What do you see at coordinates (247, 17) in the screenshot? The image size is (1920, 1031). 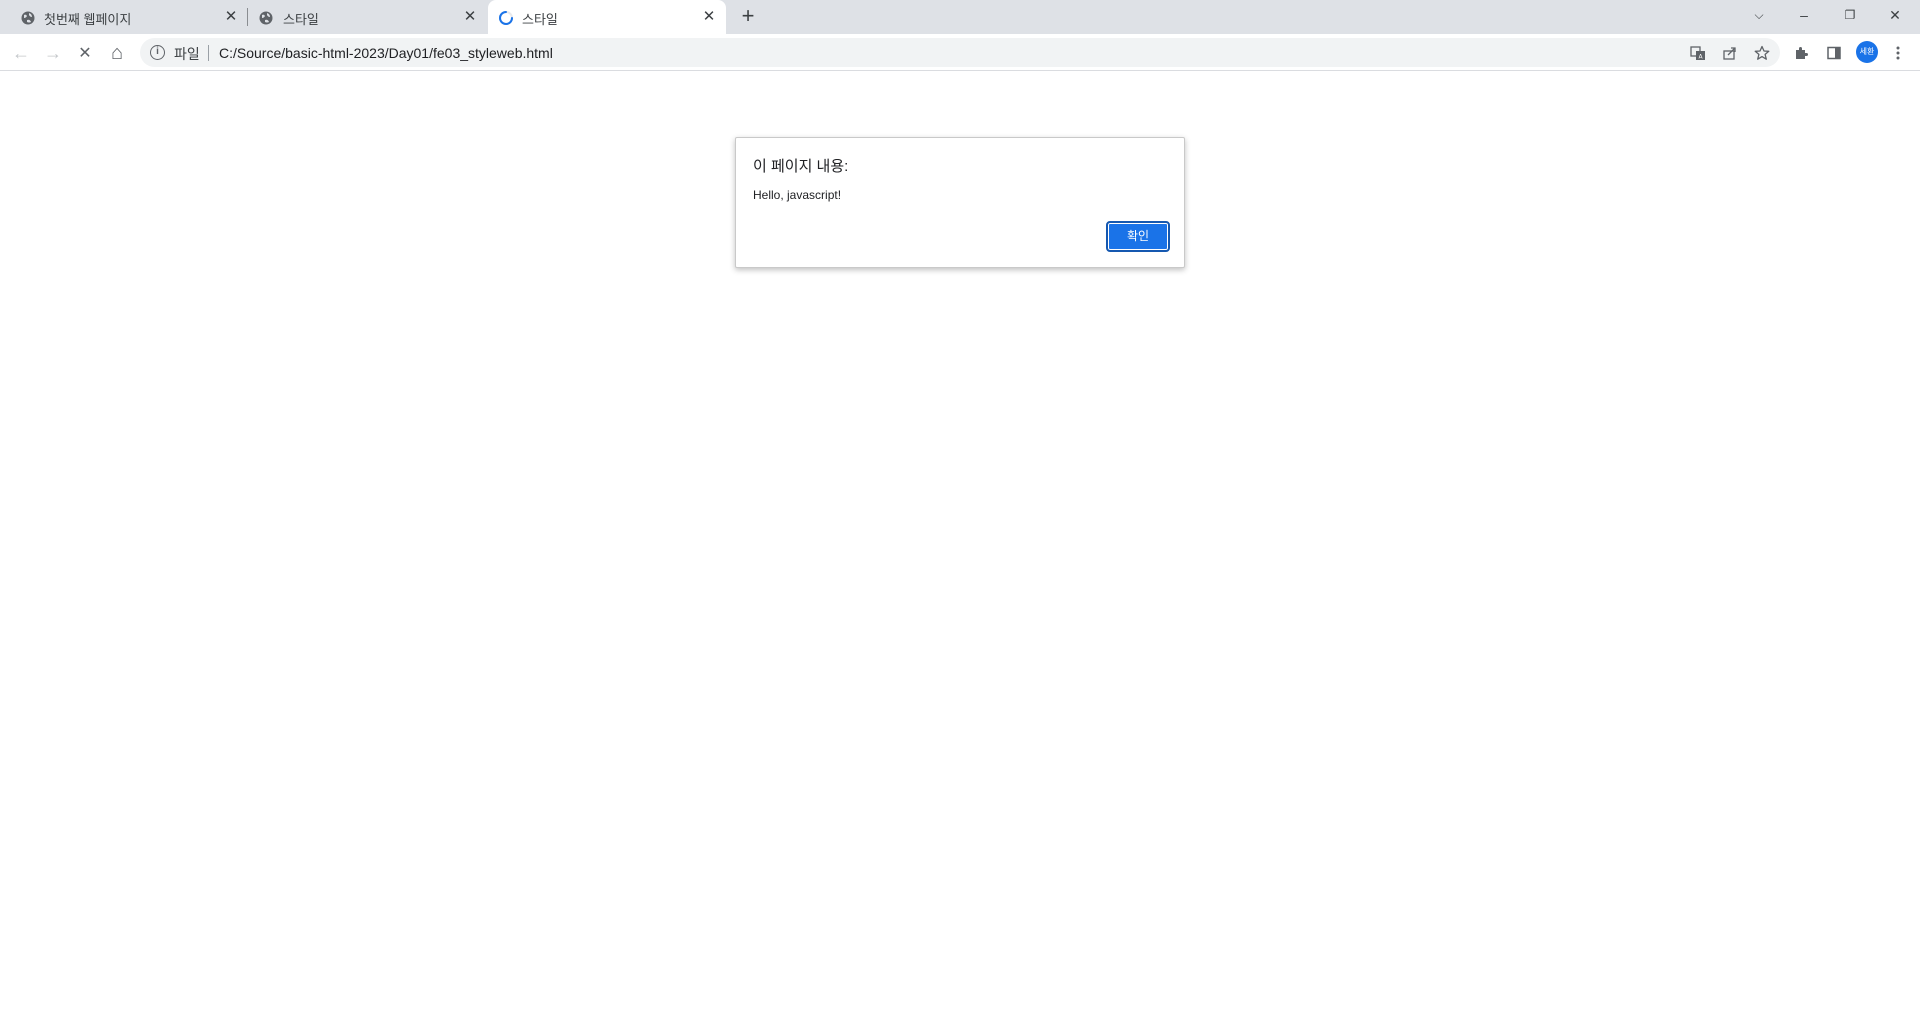 I see `tab-divider` at bounding box center [247, 17].